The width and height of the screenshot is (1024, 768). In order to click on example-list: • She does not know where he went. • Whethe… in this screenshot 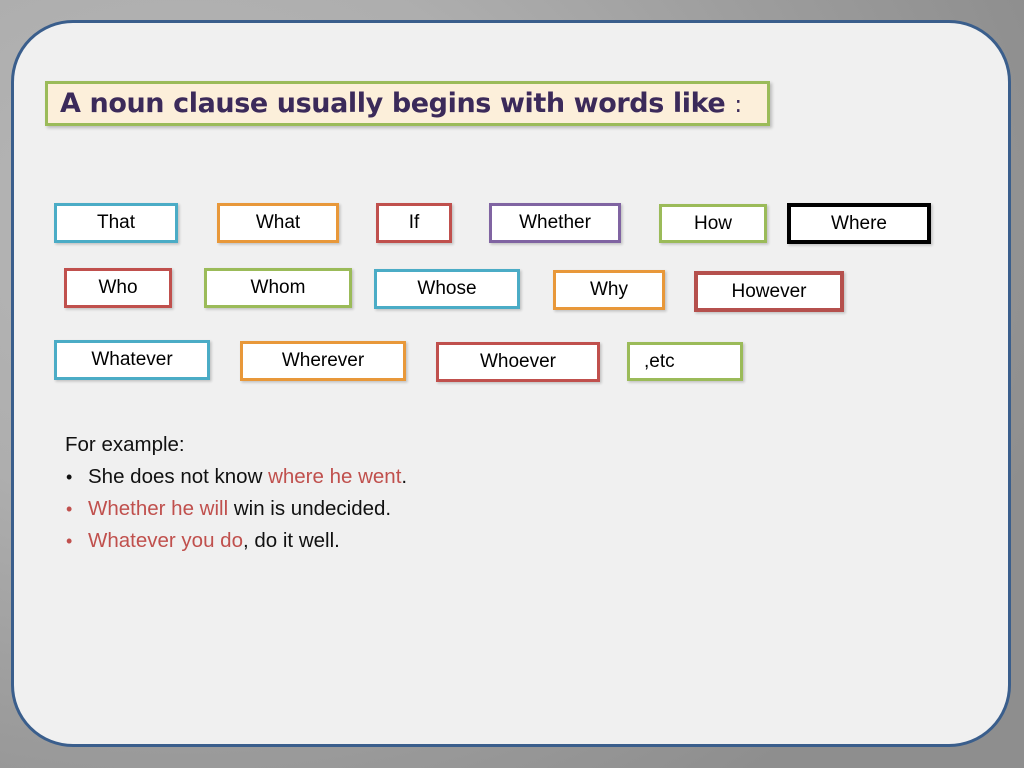, I will do `click(366, 509)`.